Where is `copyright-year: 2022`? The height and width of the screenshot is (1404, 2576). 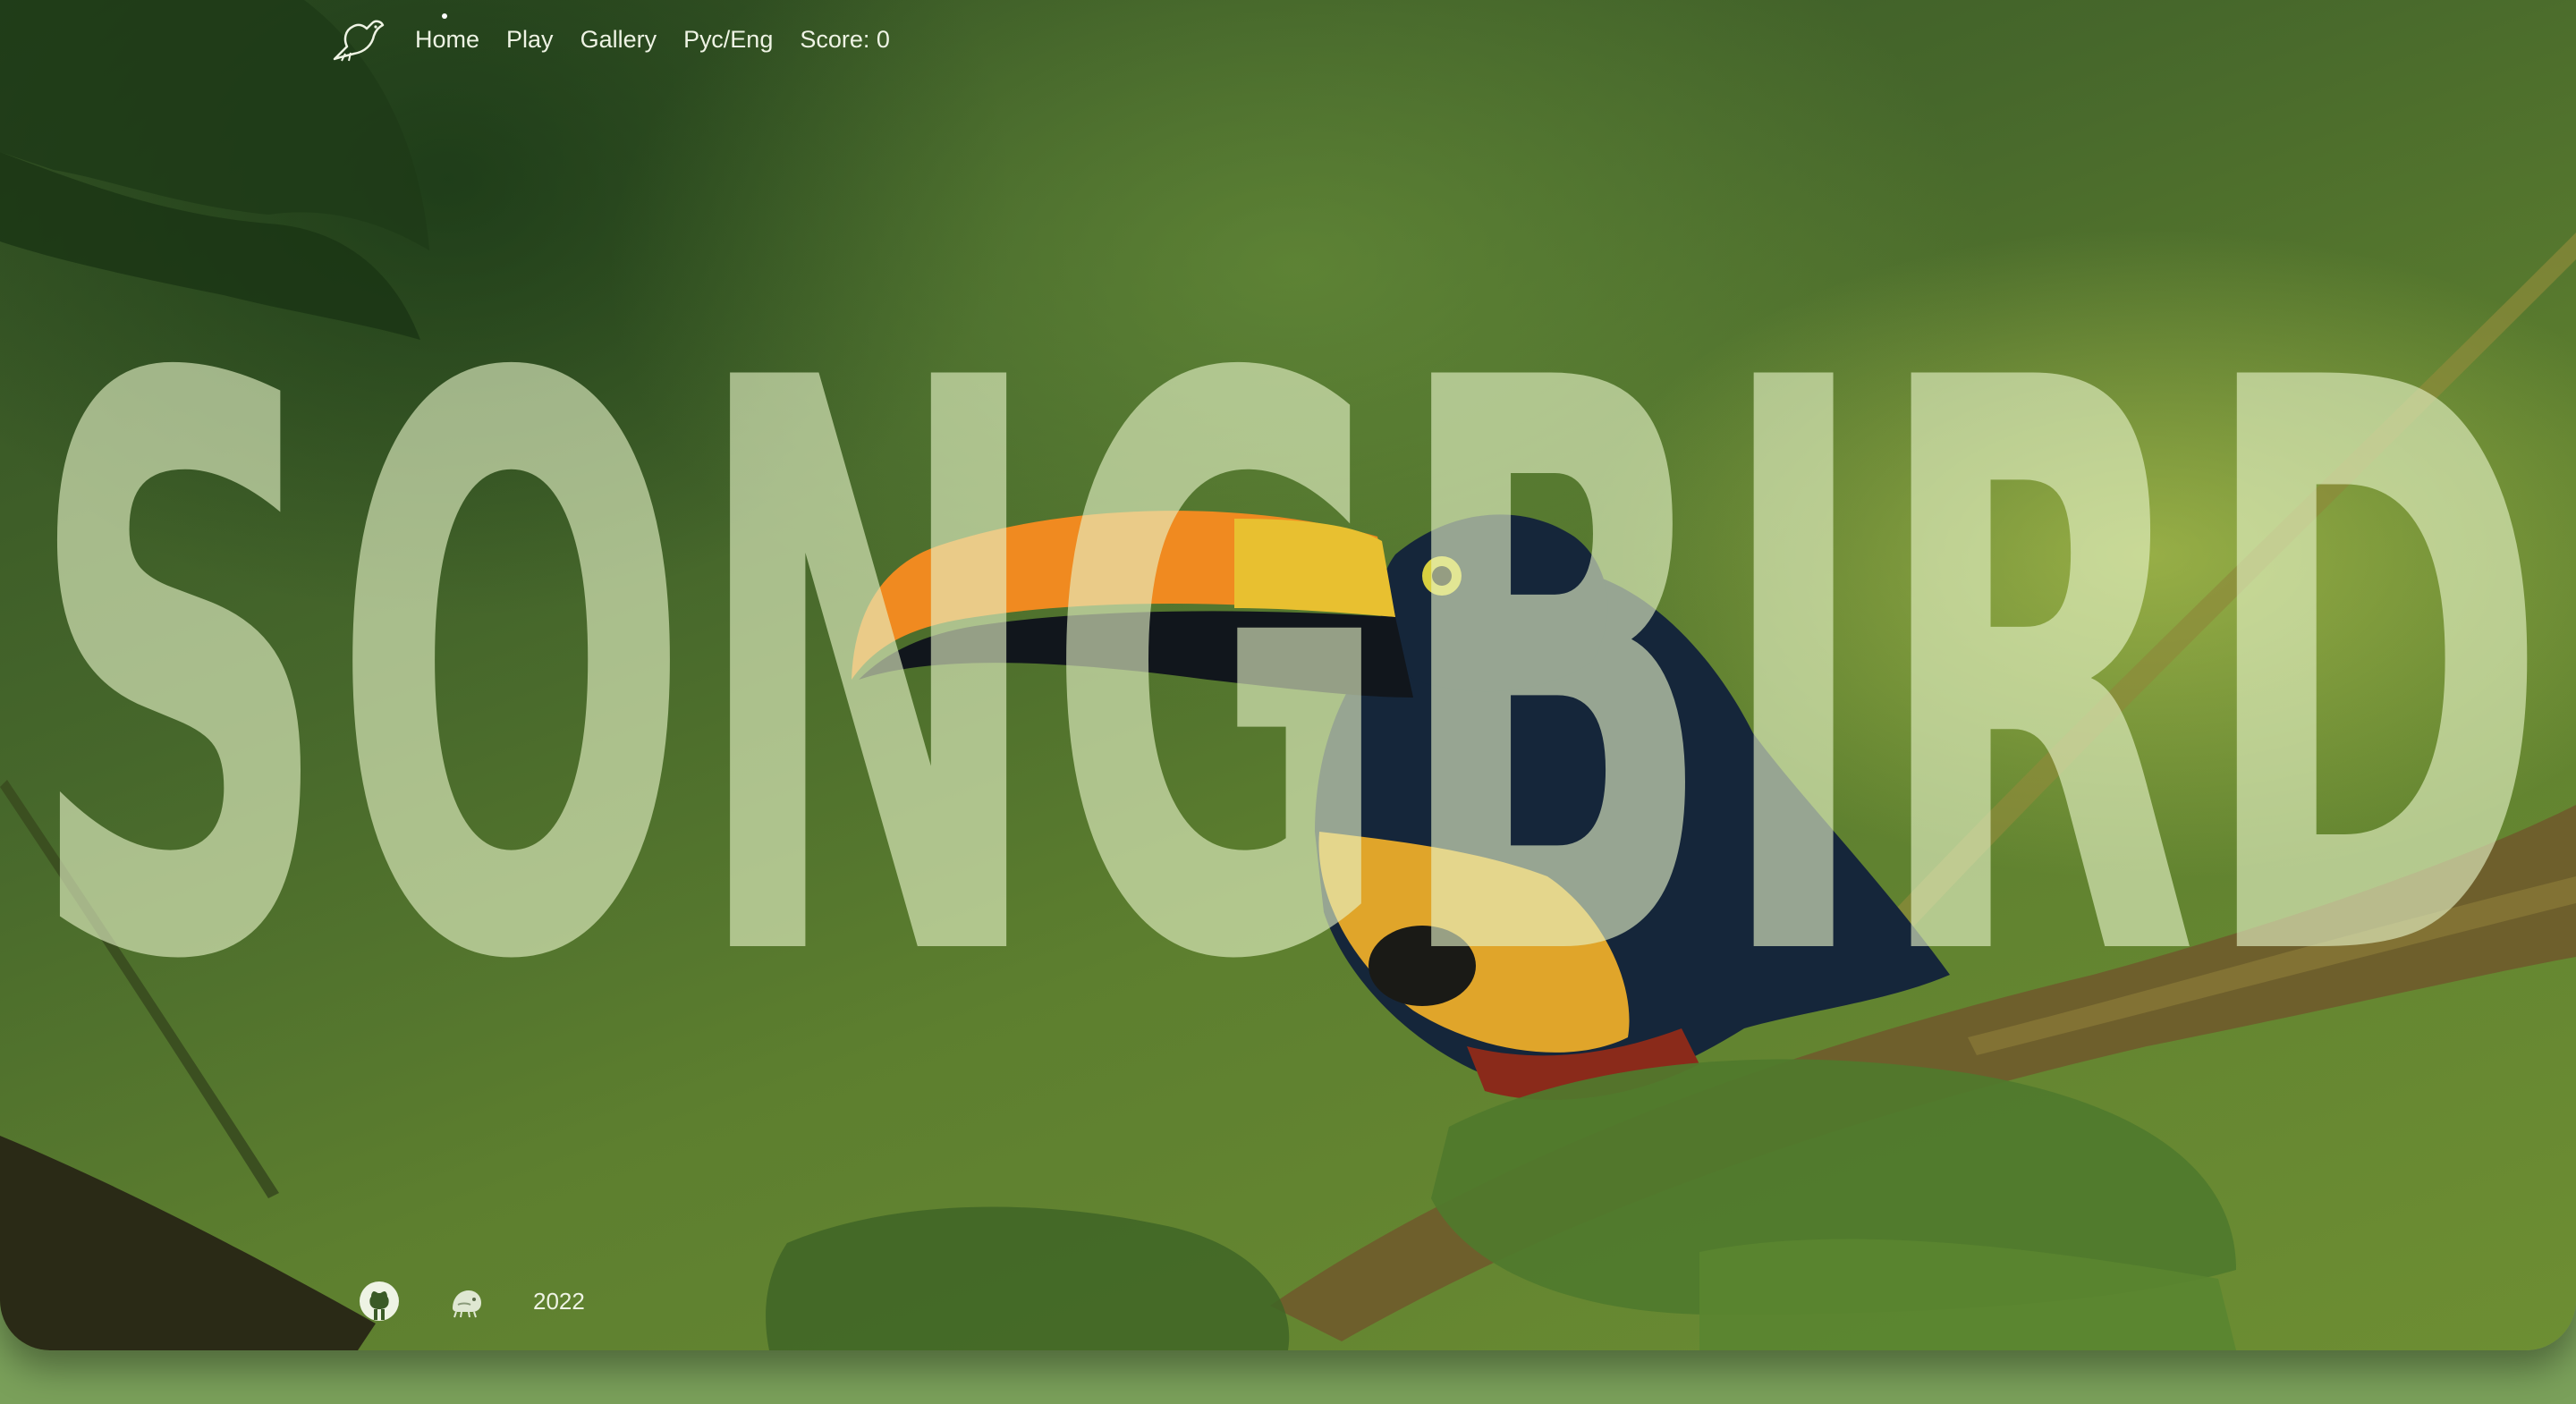
copyright-year: 2022 is located at coordinates (559, 1301).